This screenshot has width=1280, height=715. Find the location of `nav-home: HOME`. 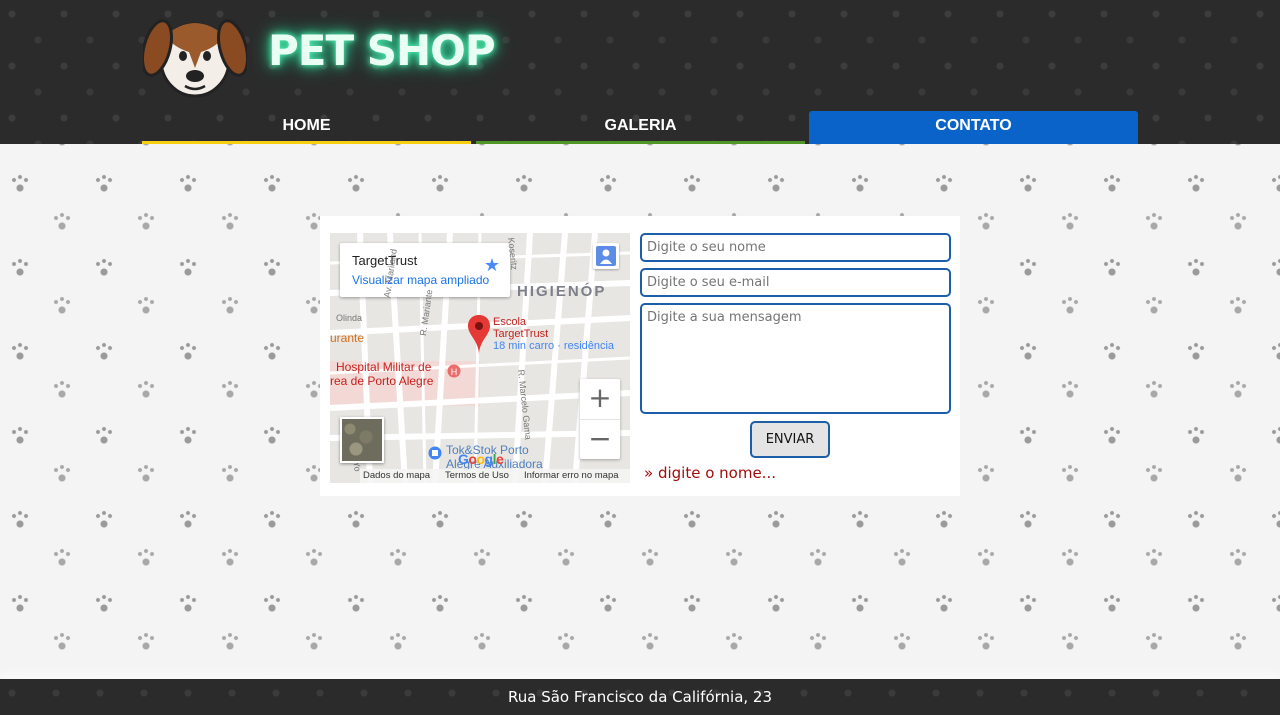

nav-home: HOME is located at coordinates (306, 127).